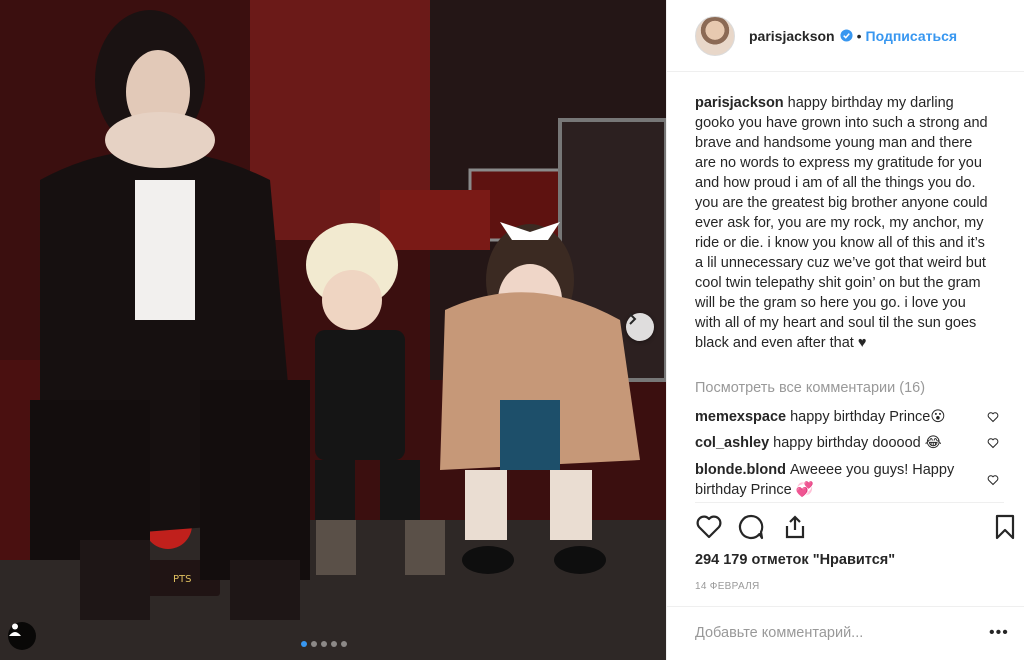  Describe the element at coordinates (727, 586) in the screenshot. I see `post-date: 14 февраля` at that location.